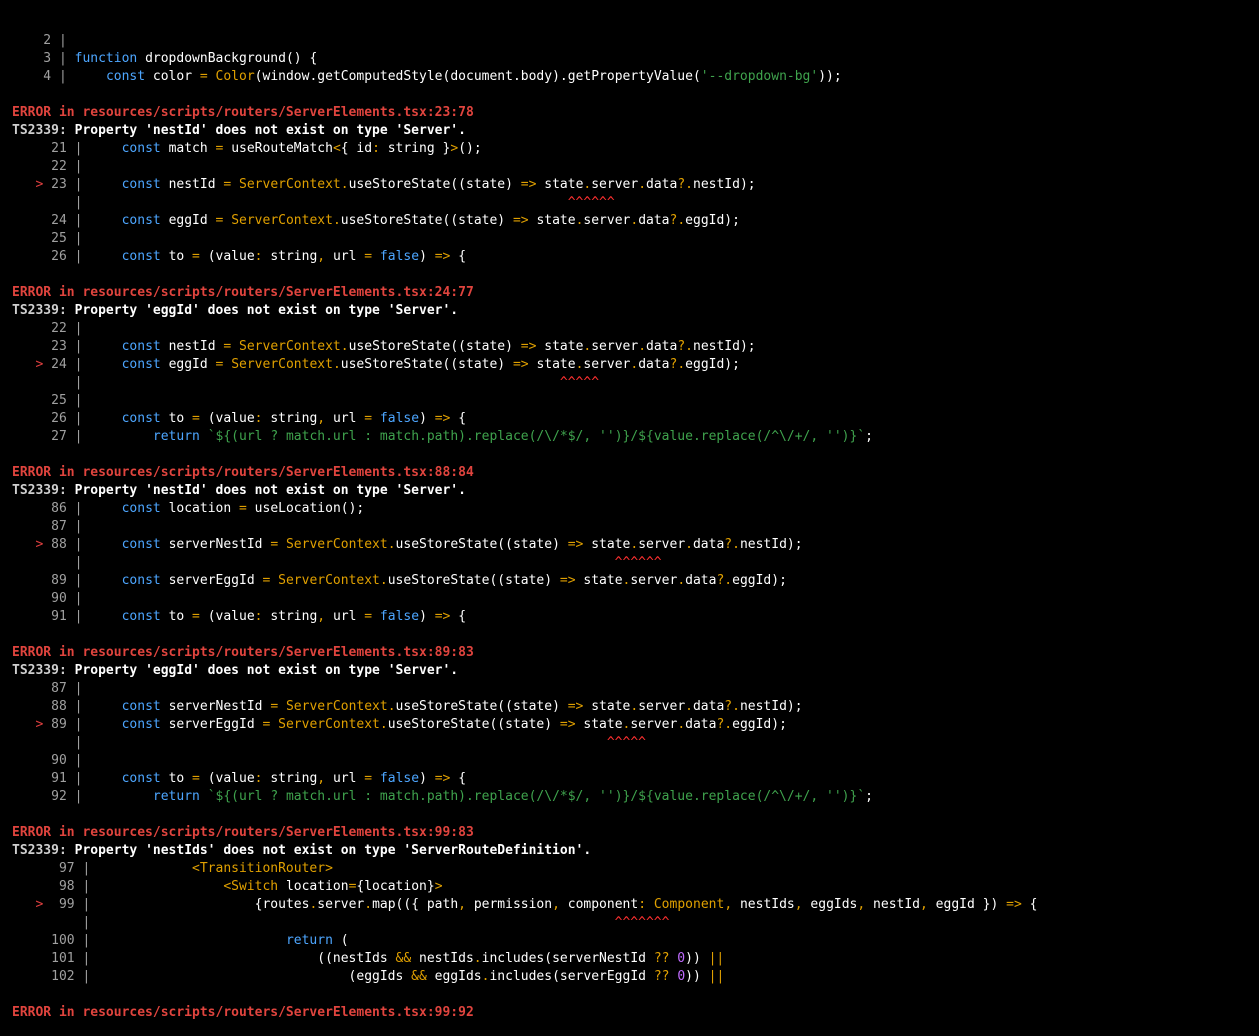 This screenshot has width=1259, height=1036. What do you see at coordinates (215, 724) in the screenshot?
I see `code-token: serverEggId` at bounding box center [215, 724].